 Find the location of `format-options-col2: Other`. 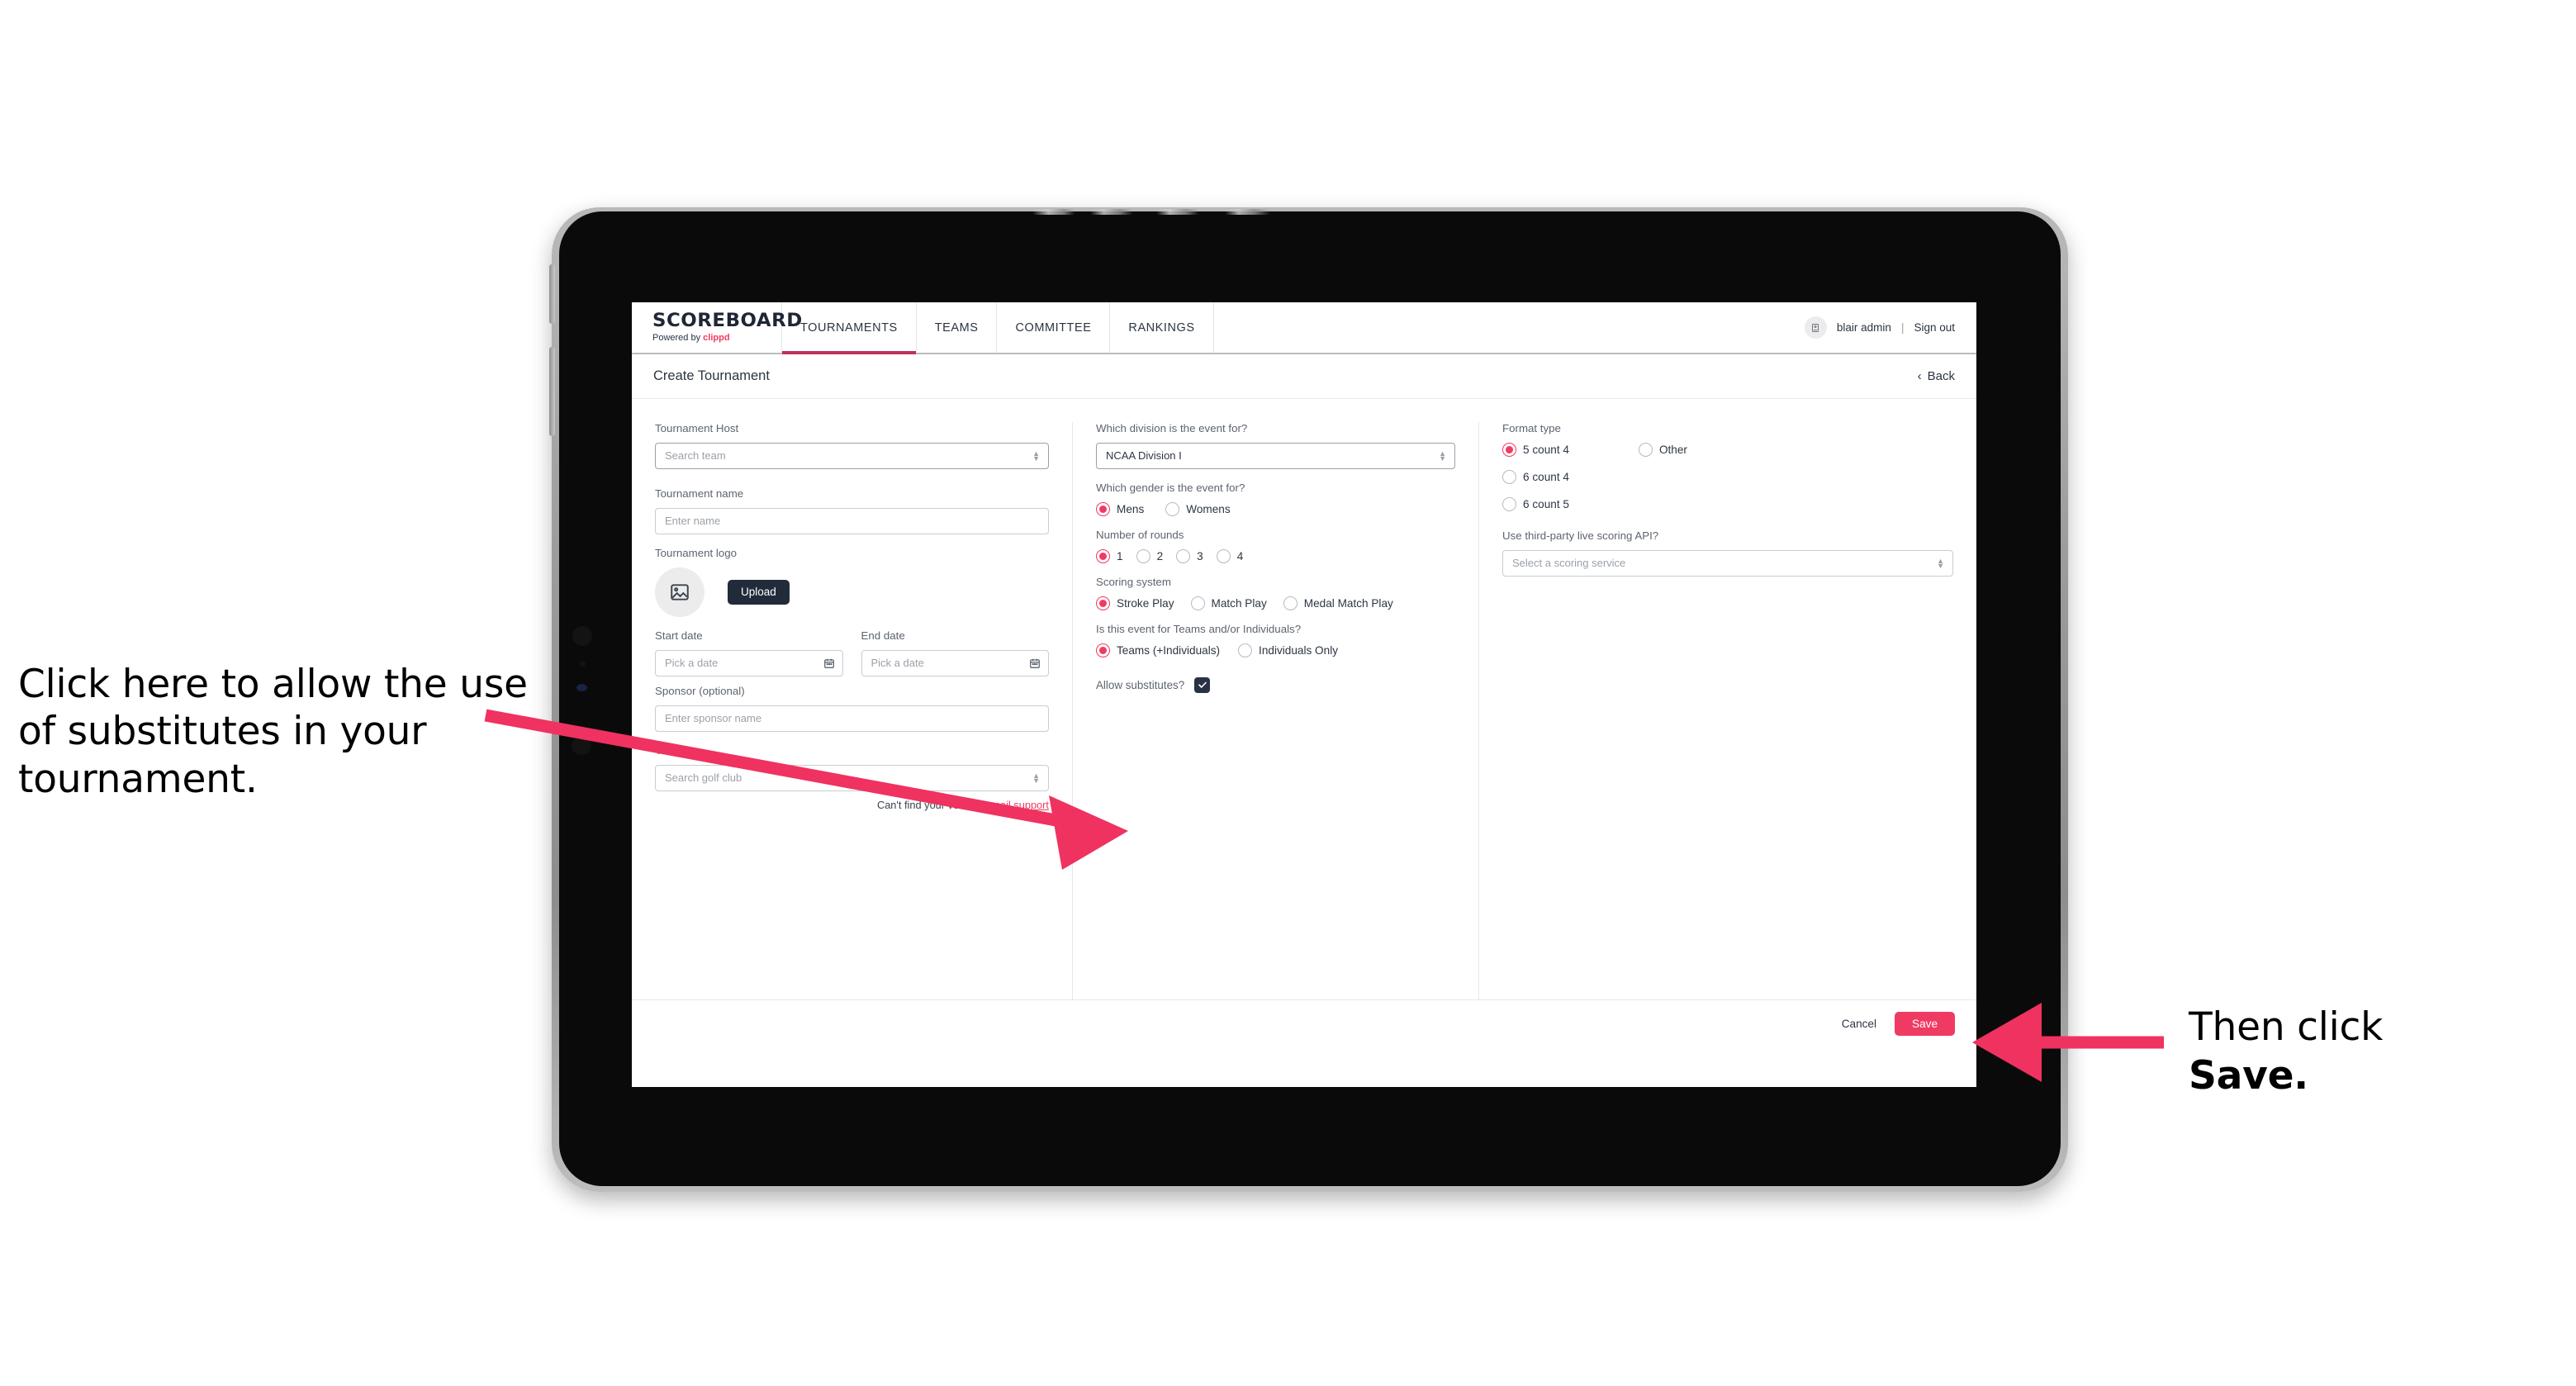

format-options-col2: Other is located at coordinates (1662, 476).